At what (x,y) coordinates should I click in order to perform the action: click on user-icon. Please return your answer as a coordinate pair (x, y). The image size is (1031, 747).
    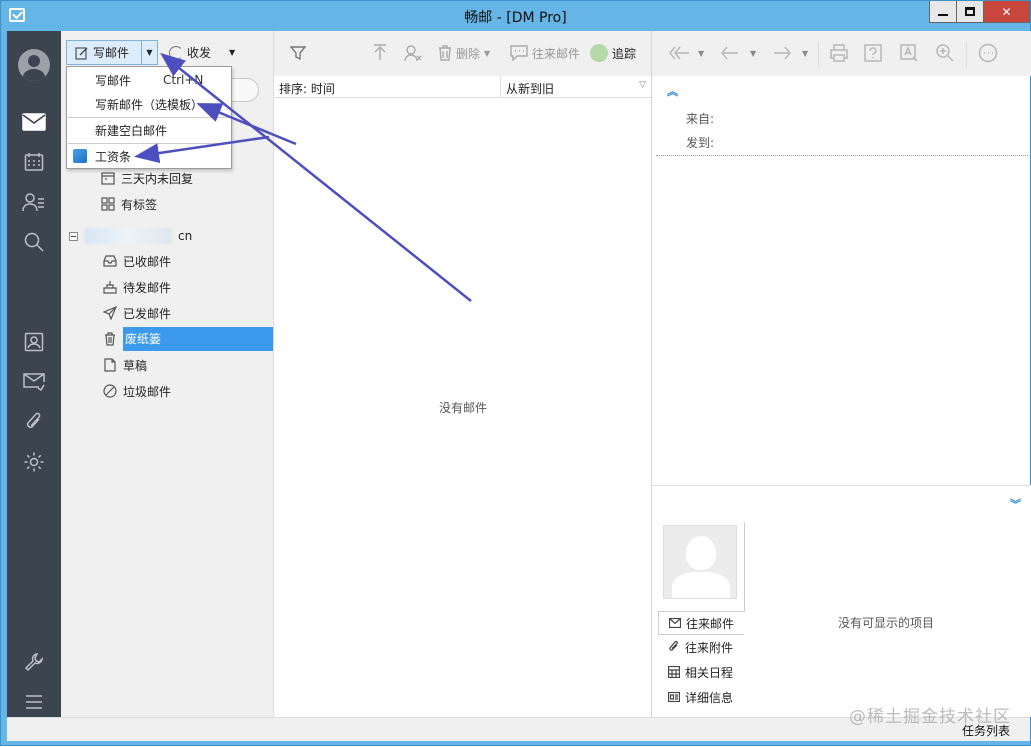
    Looking at the image, I should click on (413, 53).